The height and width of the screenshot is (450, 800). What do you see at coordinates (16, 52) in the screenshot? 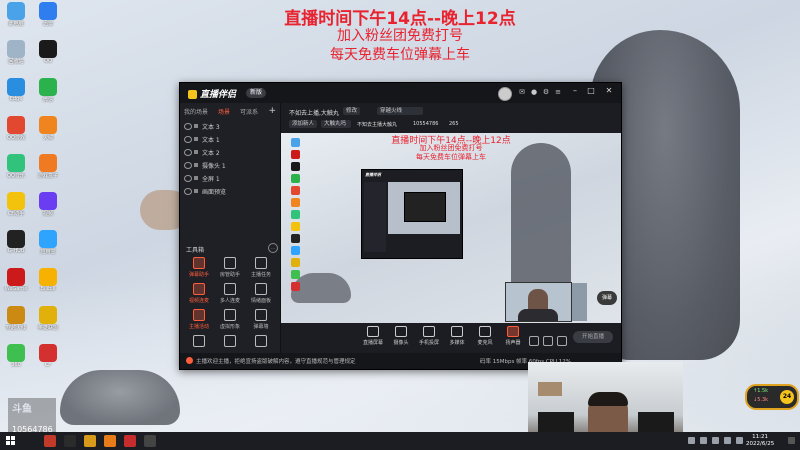
I see `desktop-icon: 回收站` at bounding box center [16, 52].